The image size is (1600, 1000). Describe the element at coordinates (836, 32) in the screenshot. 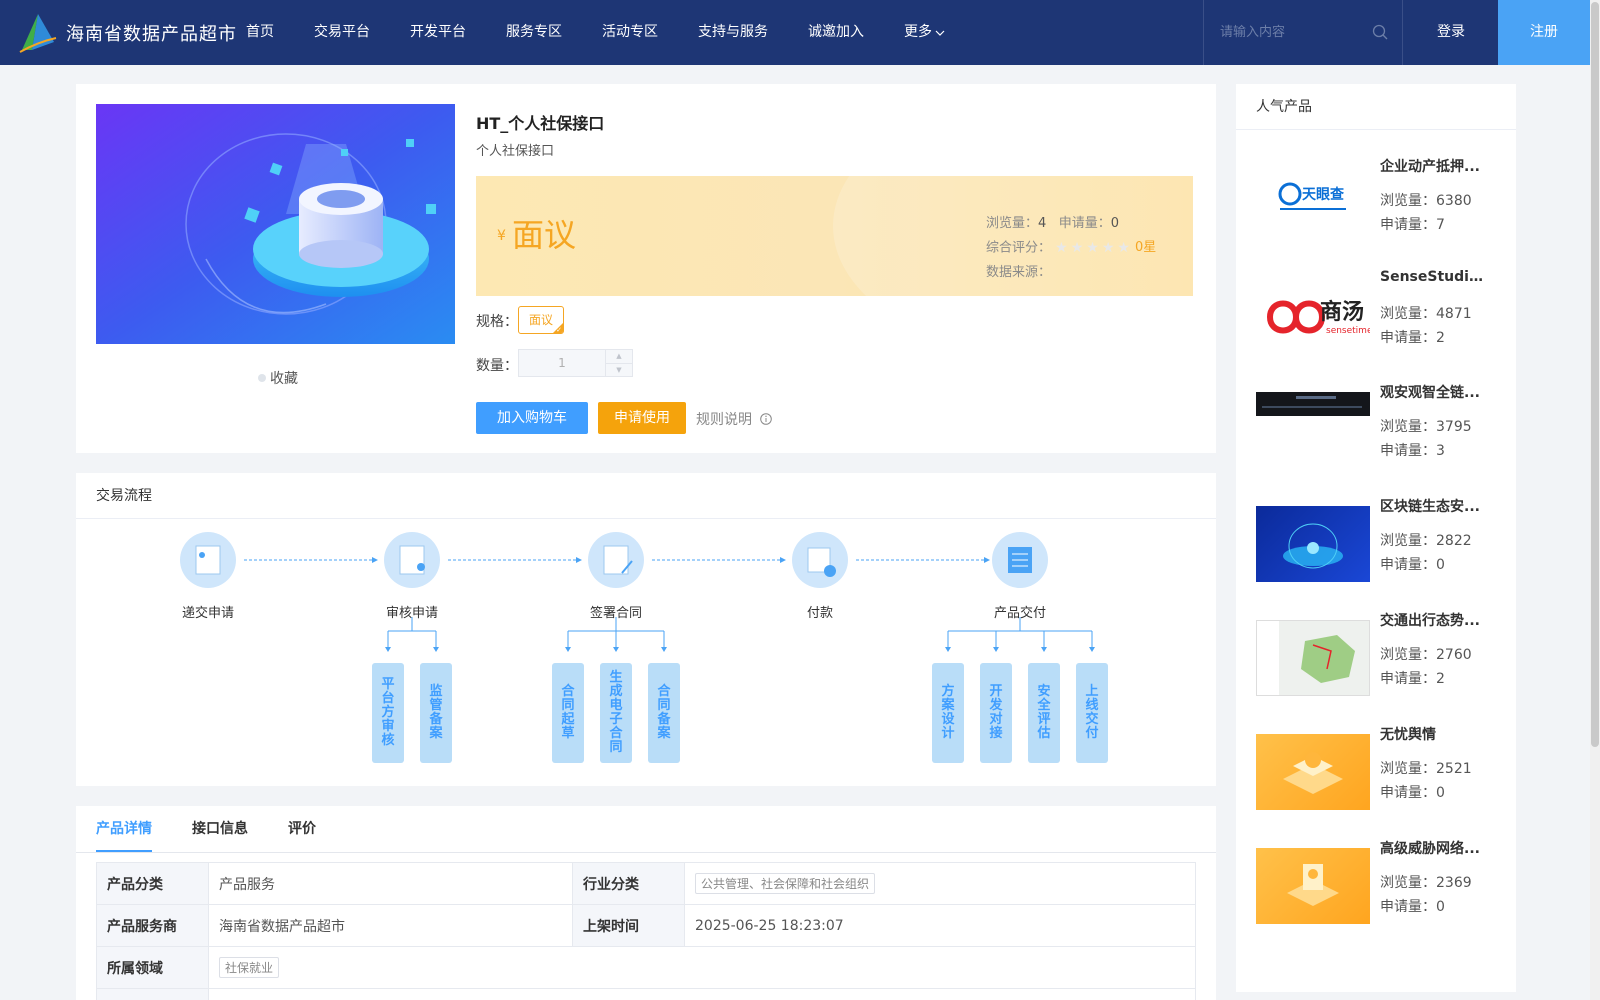

I see `nav-join: 诚邀加入` at that location.